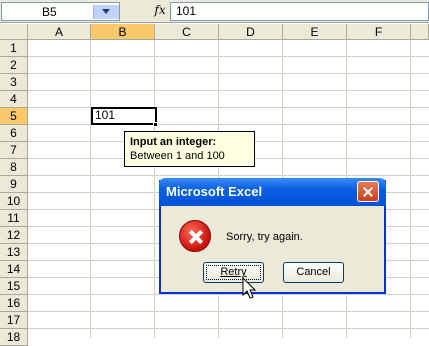 This screenshot has width=429, height=346. Describe the element at coordinates (14, 116) in the screenshot. I see `row-header-5: 5` at that location.